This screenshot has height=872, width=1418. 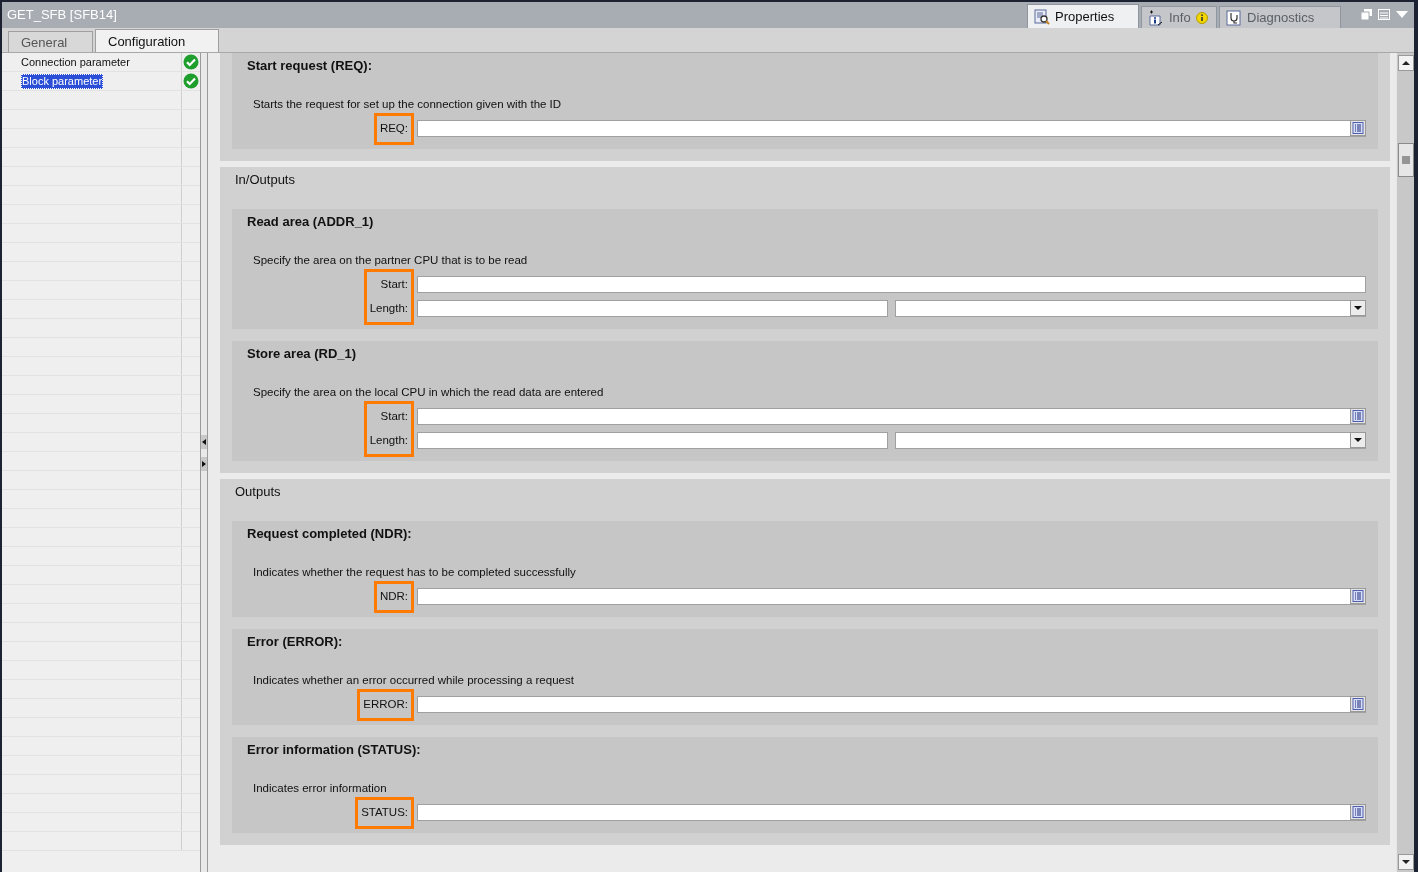 What do you see at coordinates (258, 492) in the screenshot?
I see `group-heading: Outputs` at bounding box center [258, 492].